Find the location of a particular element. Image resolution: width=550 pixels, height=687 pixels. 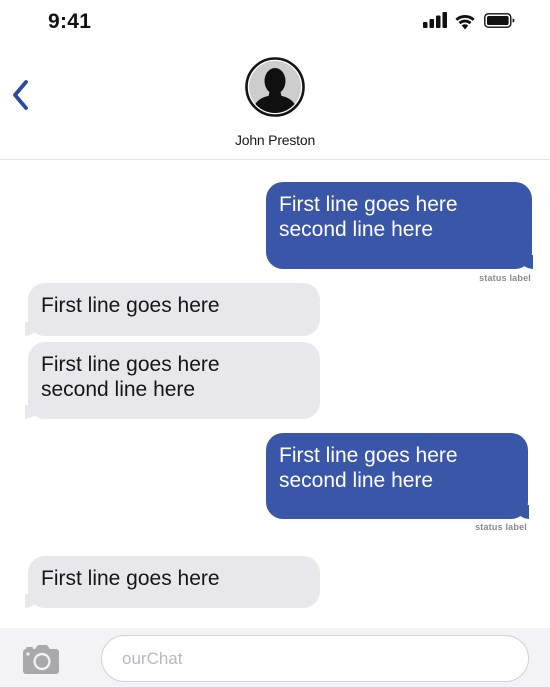

status-bar: 9:41 is located at coordinates (275, 23).